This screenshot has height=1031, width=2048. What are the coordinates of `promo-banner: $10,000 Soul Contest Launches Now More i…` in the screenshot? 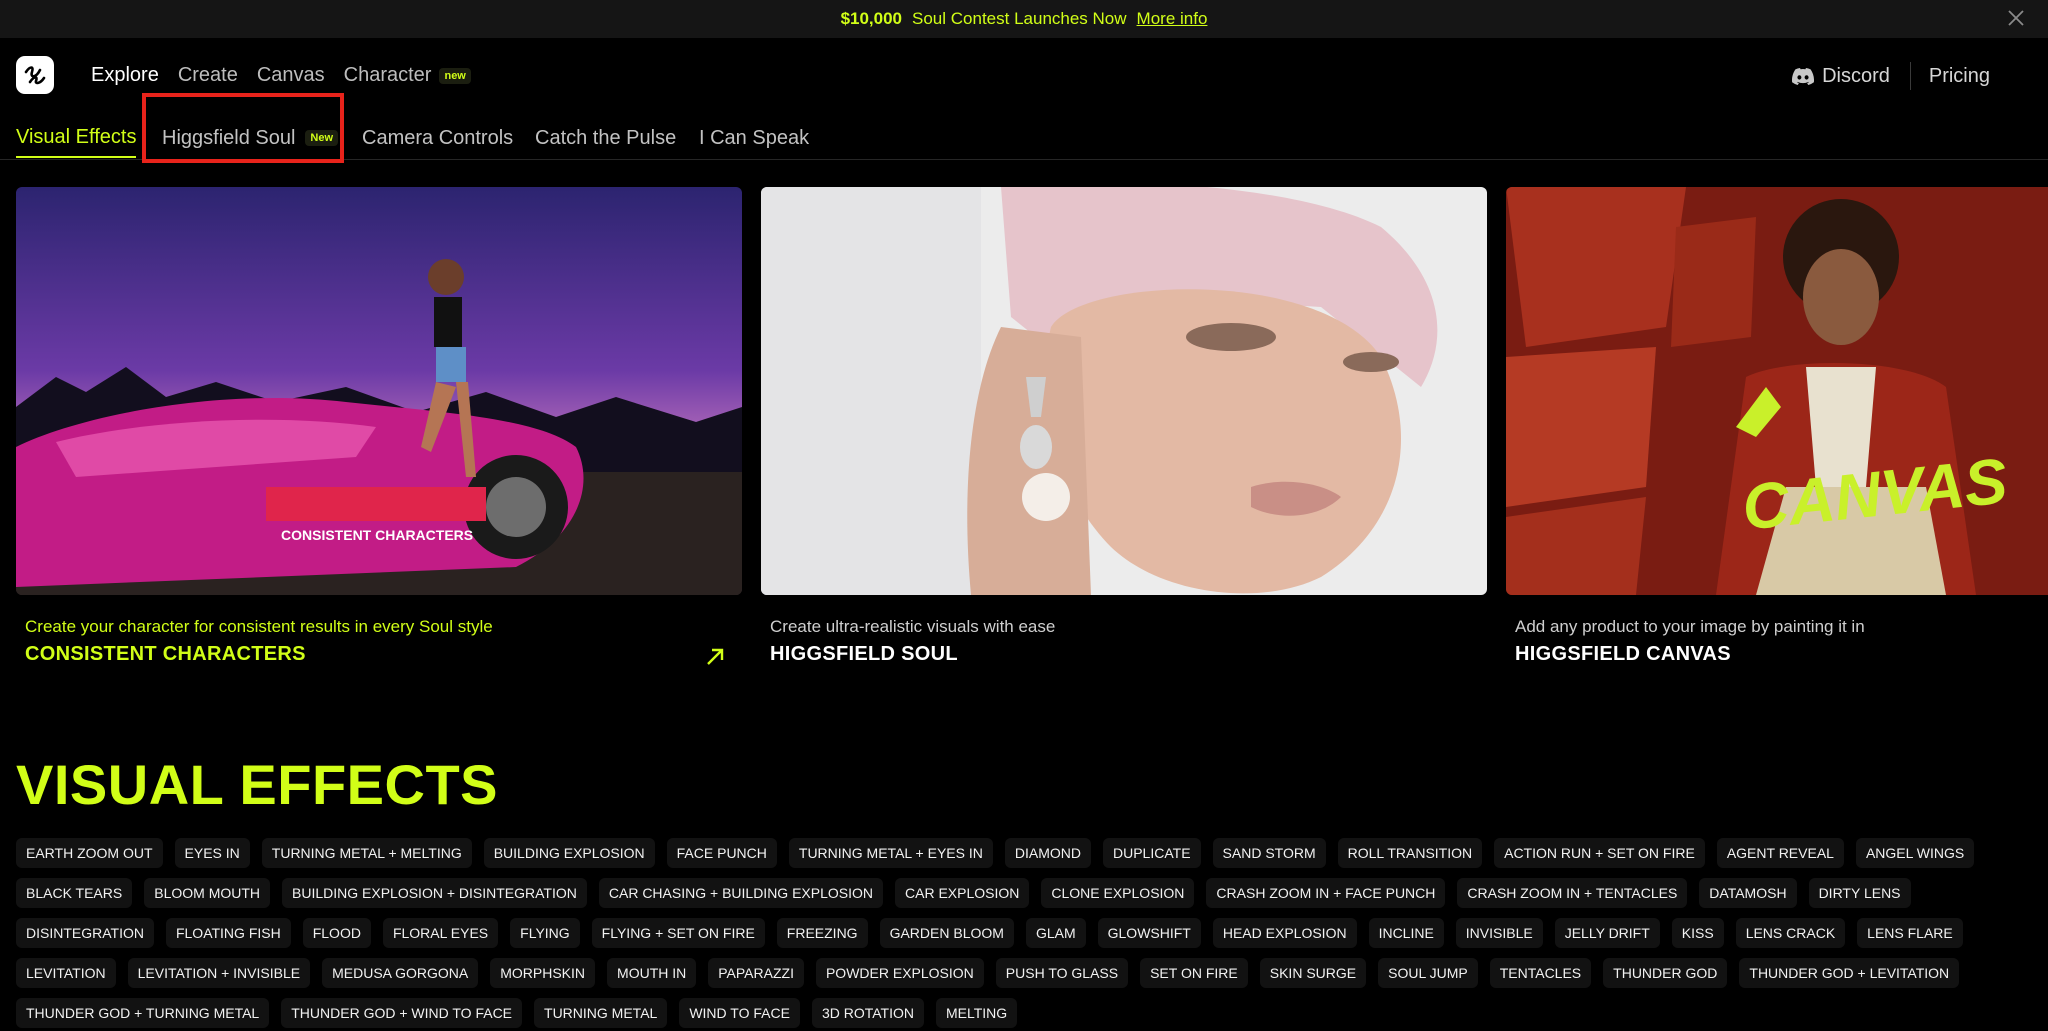 It's located at (1024, 19).